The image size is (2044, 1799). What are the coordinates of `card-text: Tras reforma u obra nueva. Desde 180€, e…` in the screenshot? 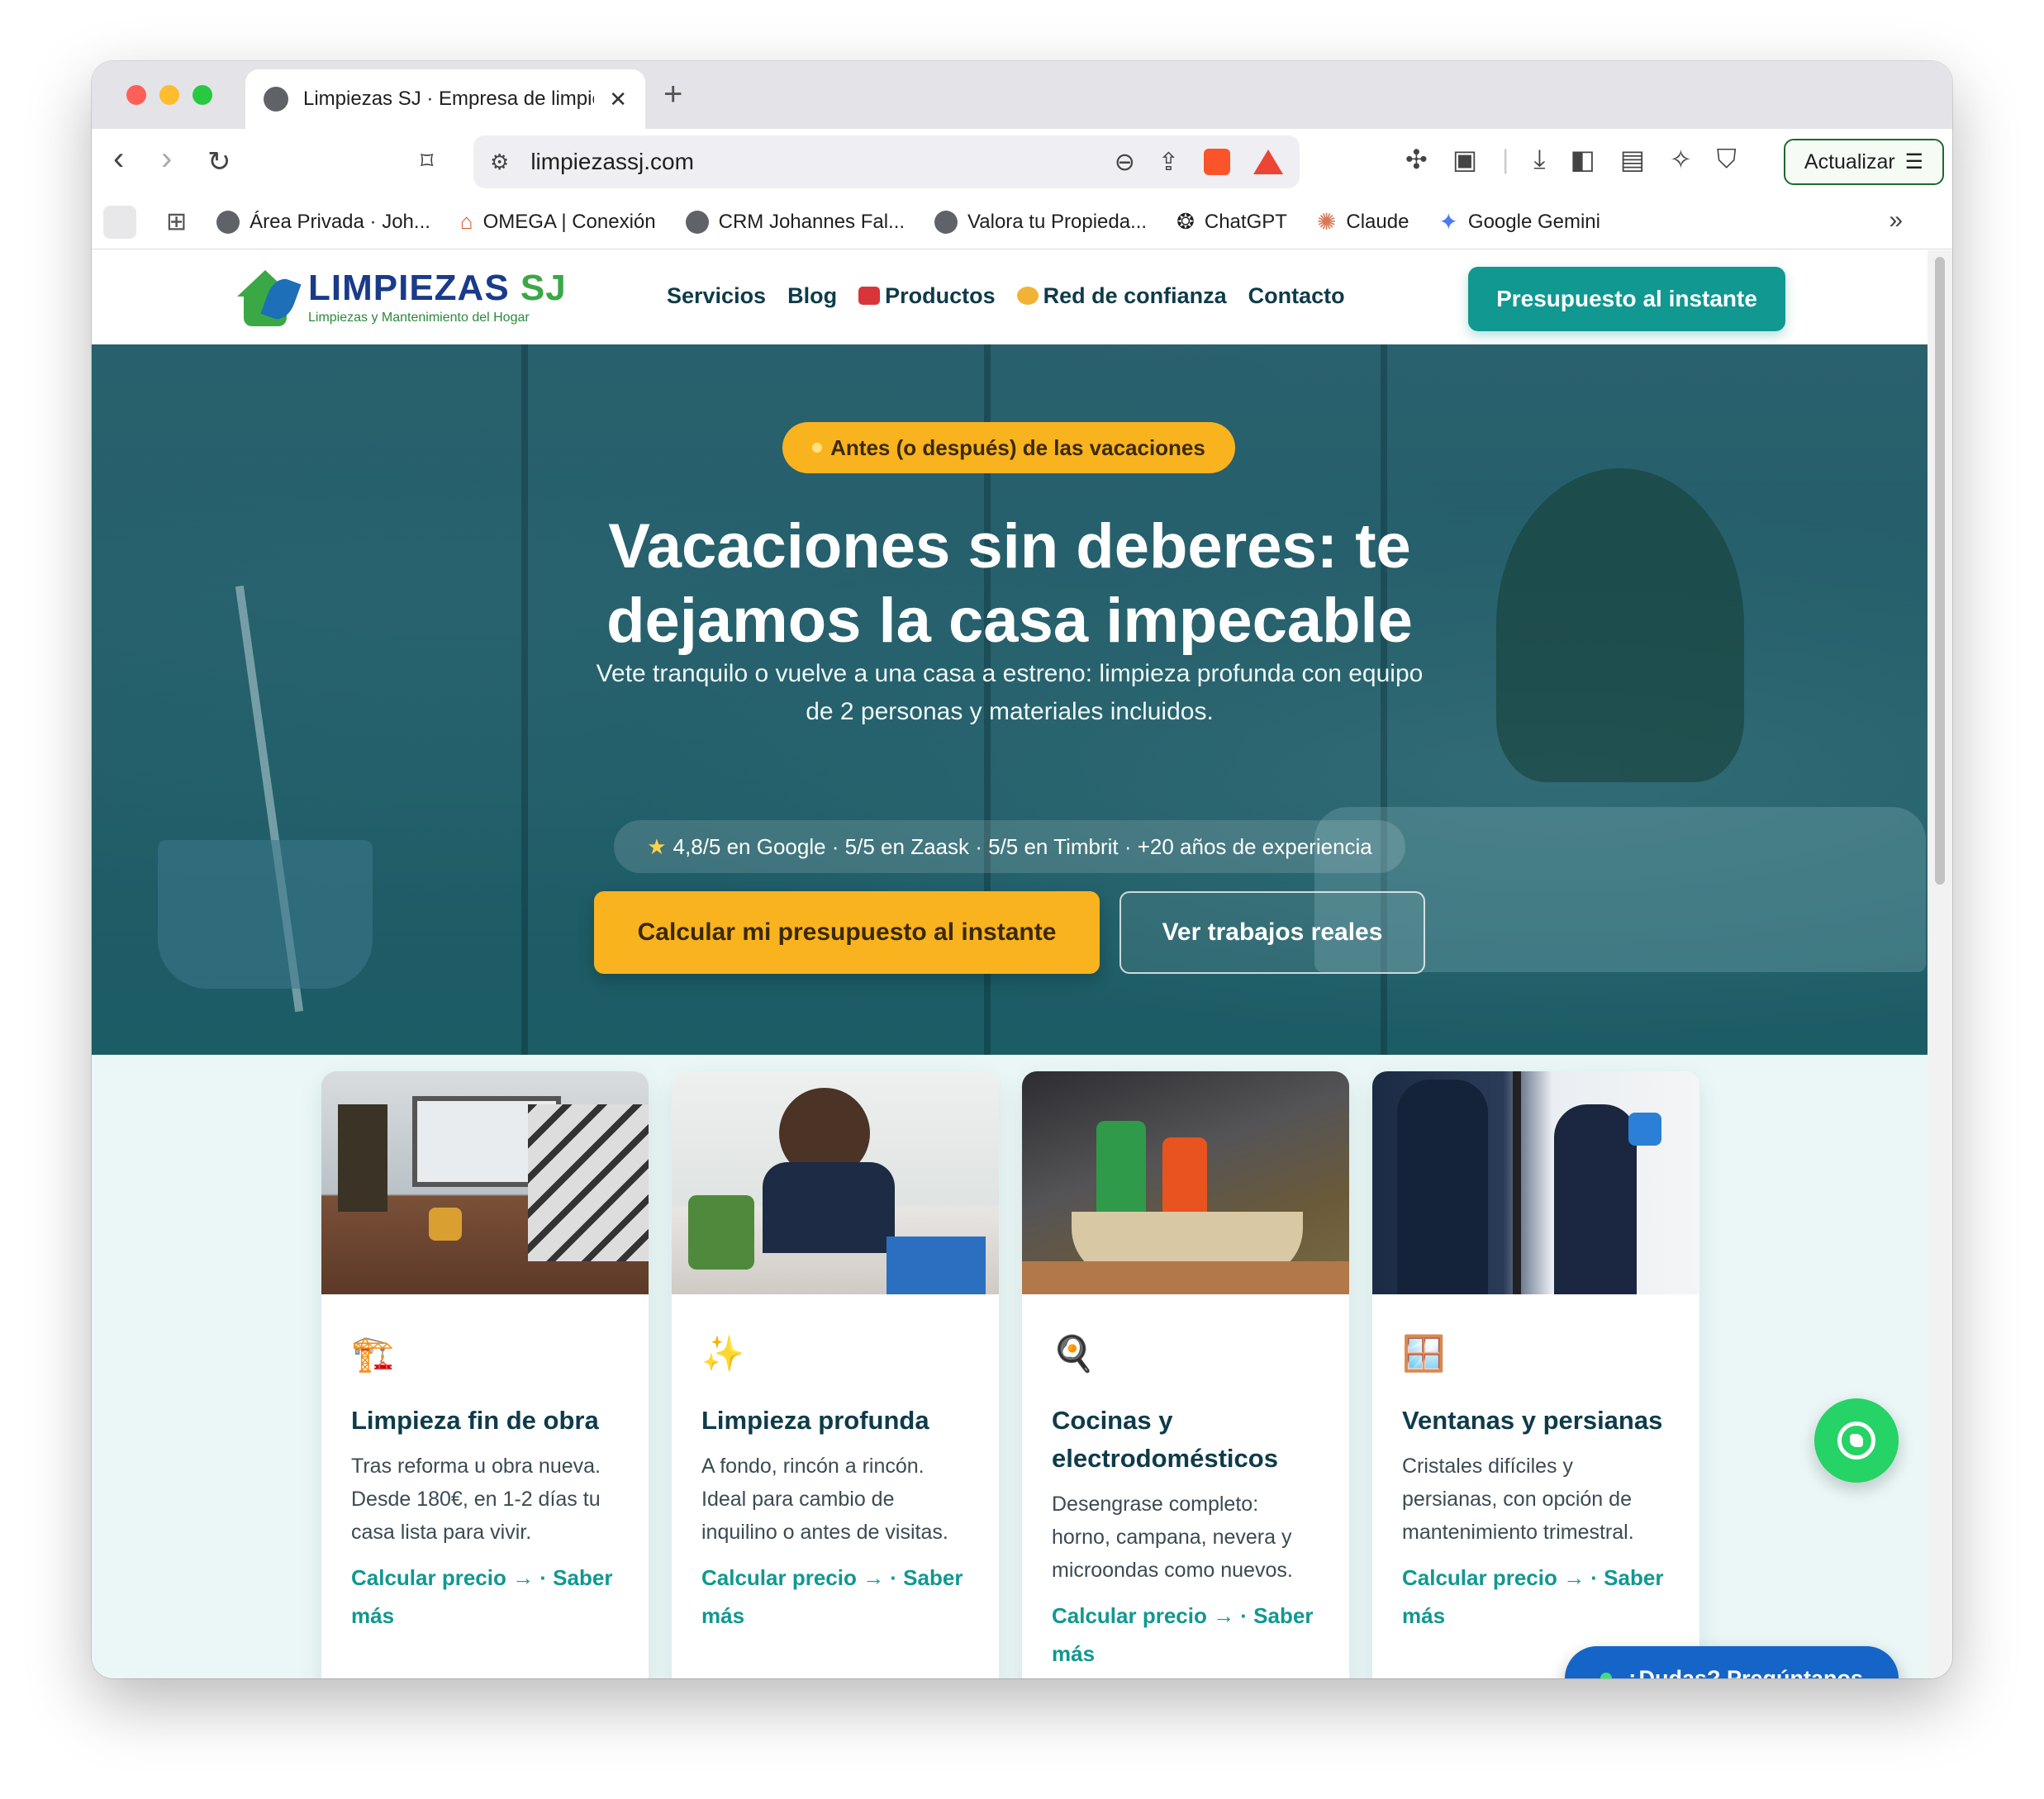 It's located at (476, 1499).